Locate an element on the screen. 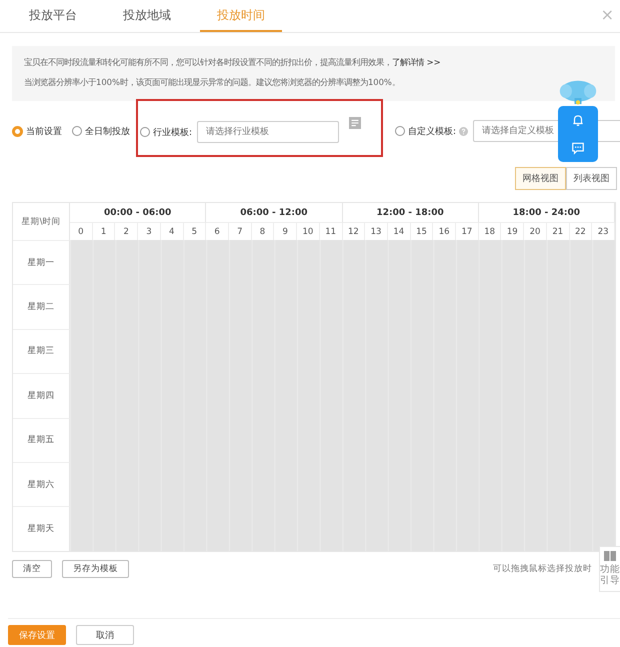 This screenshot has width=620, height=647. template-icon is located at coordinates (355, 123).